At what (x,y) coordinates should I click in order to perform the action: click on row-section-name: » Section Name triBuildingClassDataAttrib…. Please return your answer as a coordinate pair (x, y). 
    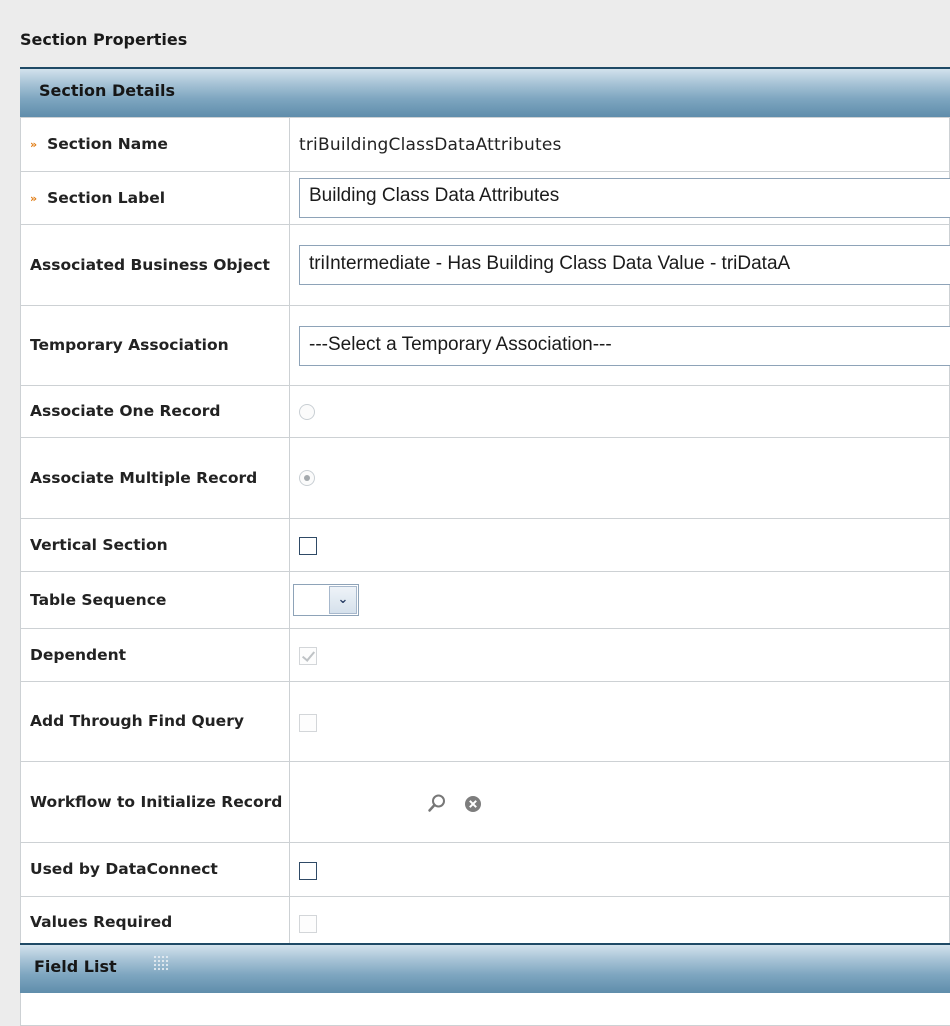
    Looking at the image, I should click on (485, 144).